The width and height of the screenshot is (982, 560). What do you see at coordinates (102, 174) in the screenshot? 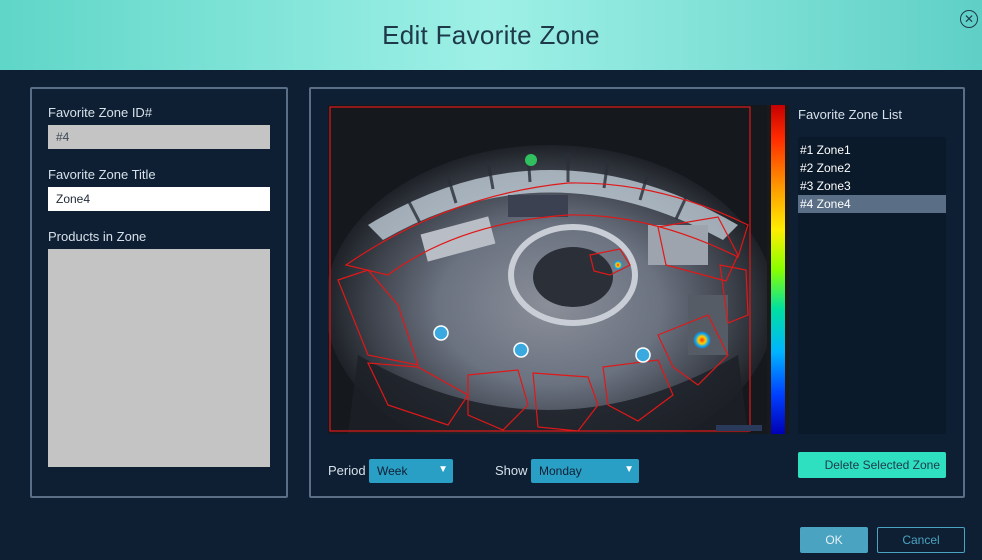
I see `zone-title-label: Favorite Zone Title` at bounding box center [102, 174].